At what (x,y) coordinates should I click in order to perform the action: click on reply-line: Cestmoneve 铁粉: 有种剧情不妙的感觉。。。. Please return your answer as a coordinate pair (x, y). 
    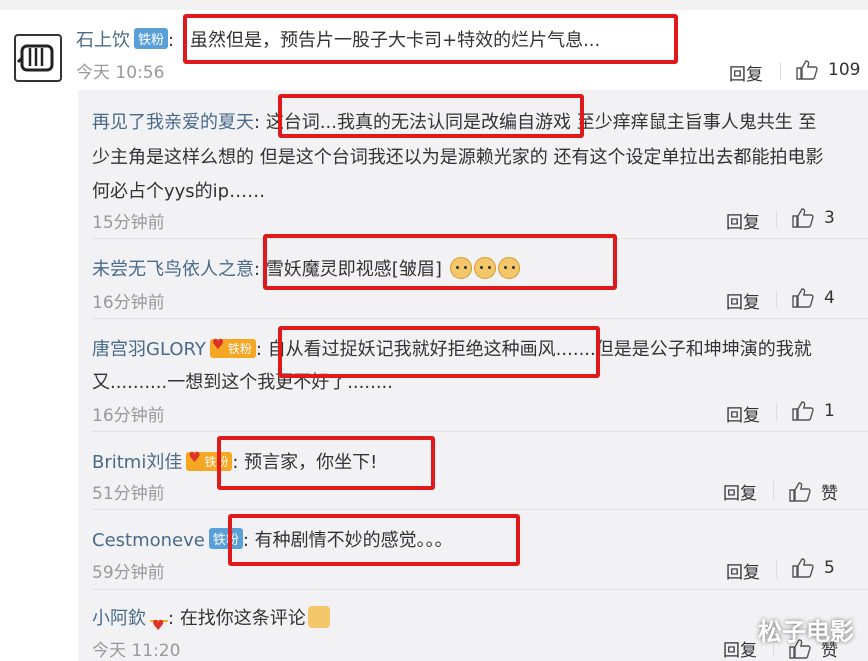
    Looking at the image, I should click on (272, 539).